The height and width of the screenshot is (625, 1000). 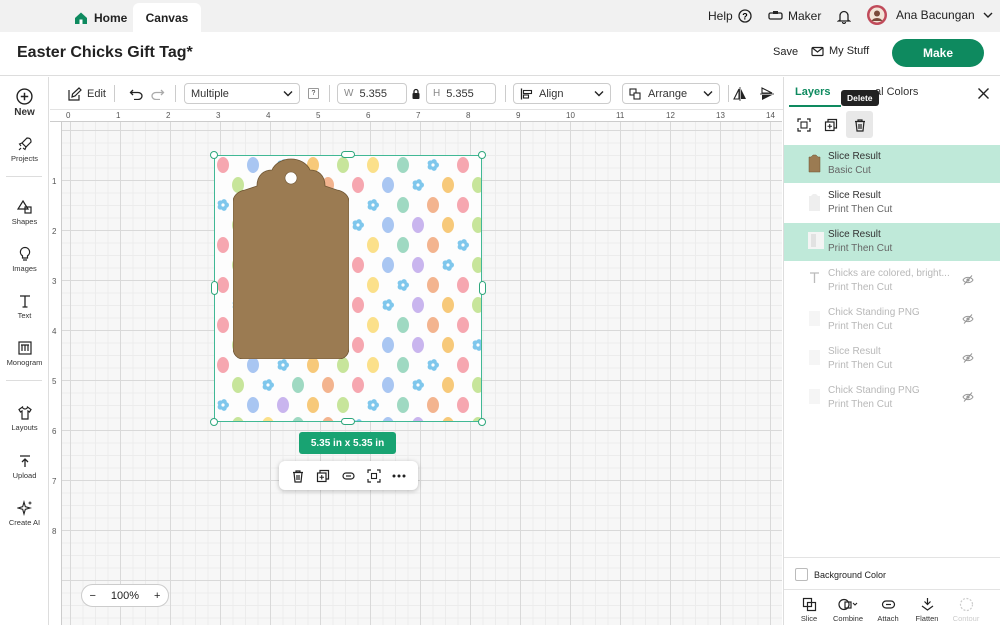 What do you see at coordinates (24, 149) in the screenshot?
I see `tool-projects: Projects` at bounding box center [24, 149].